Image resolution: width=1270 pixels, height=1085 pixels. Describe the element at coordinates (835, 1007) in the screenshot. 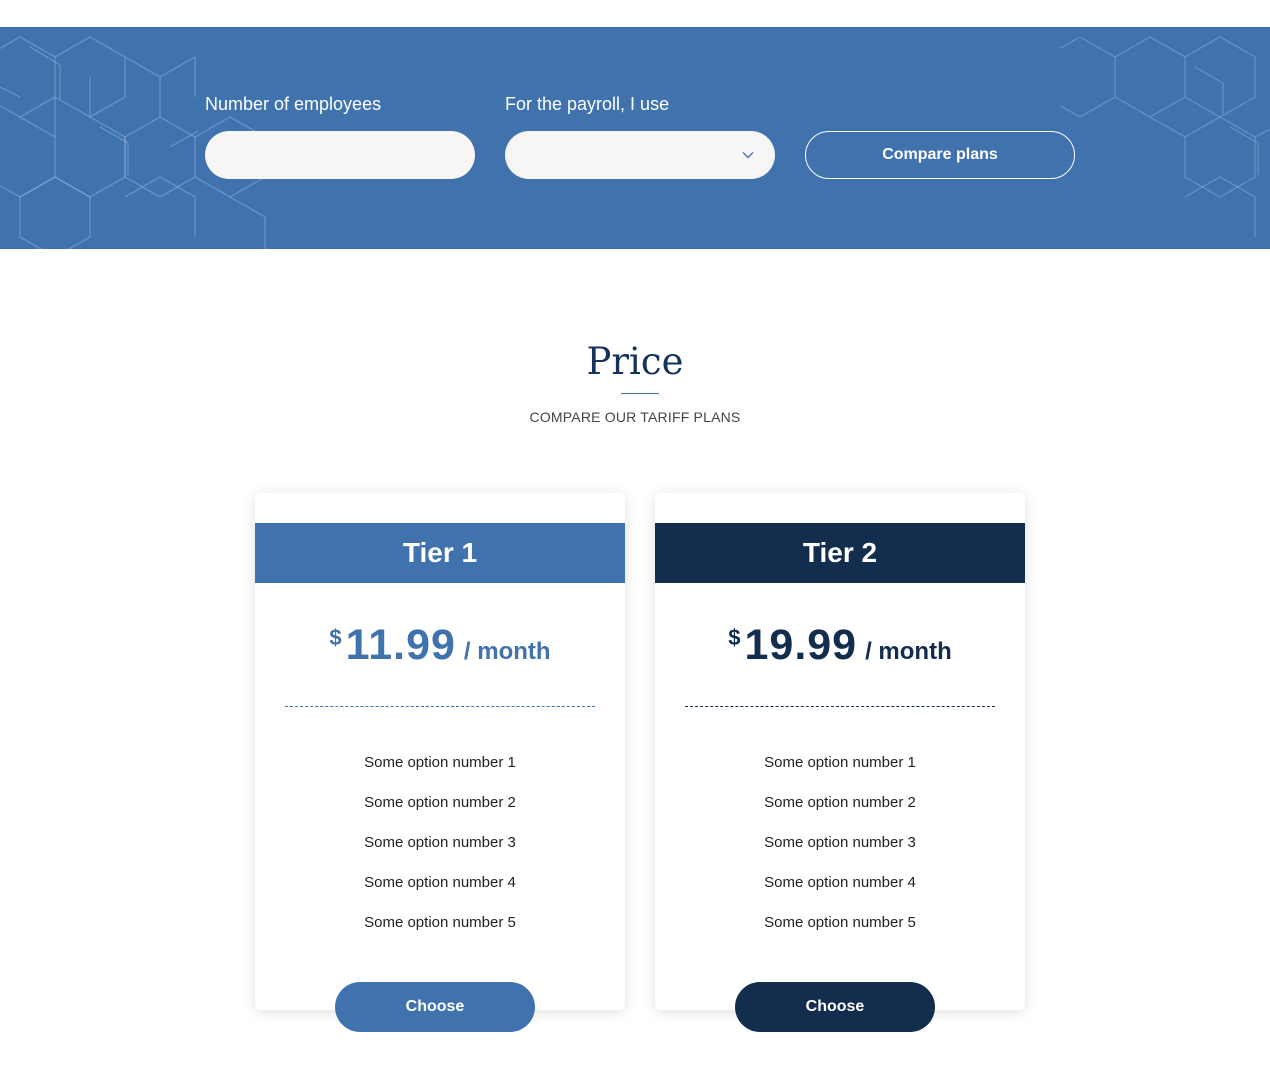

I see `choose-tier-2-button: Choose` at that location.